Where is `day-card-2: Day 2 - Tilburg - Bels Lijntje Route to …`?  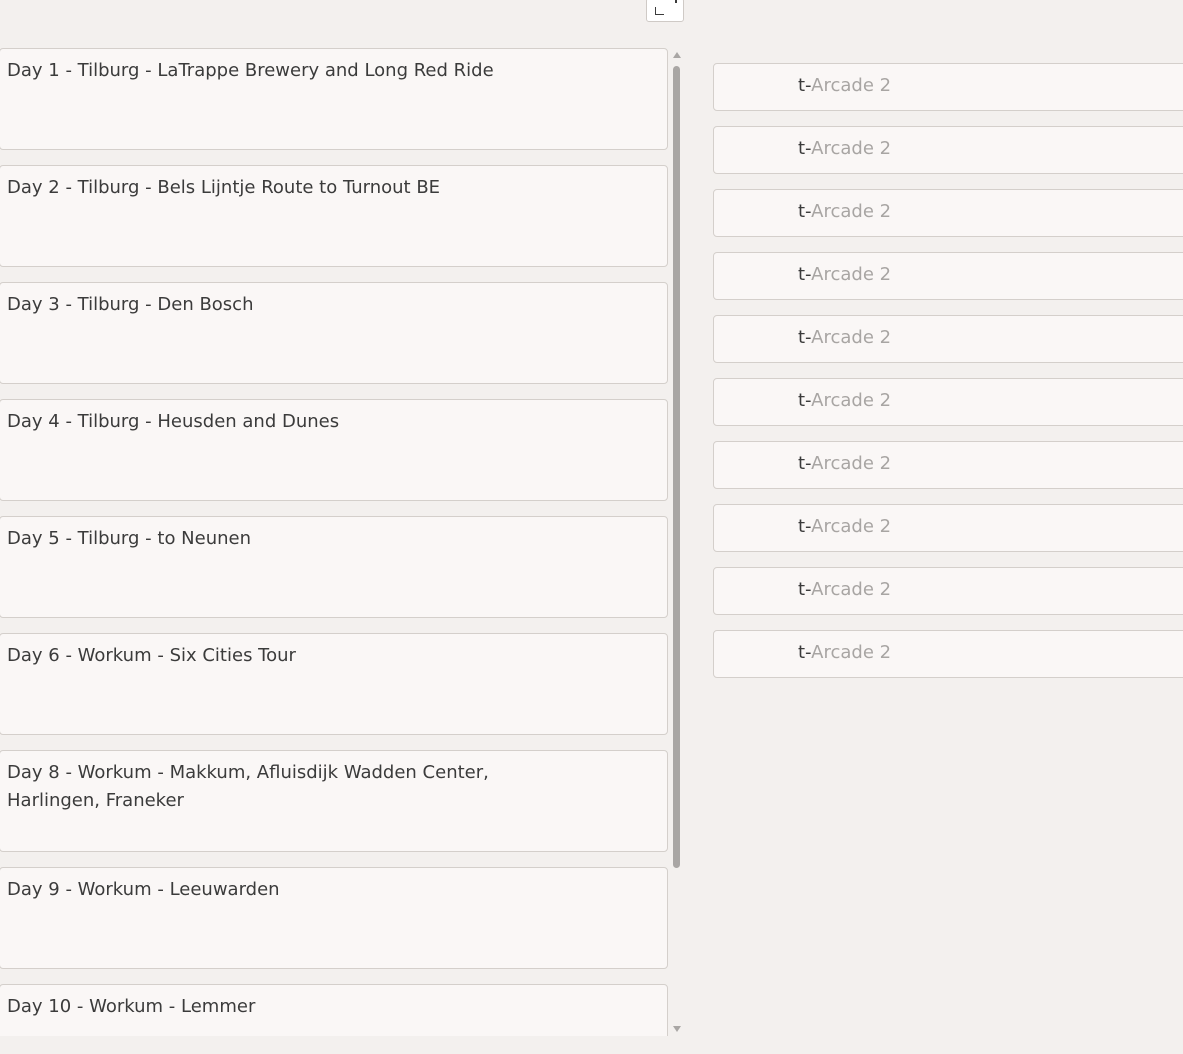
day-card-2: Day 2 - Tilburg - Bels Lijntje Route to … is located at coordinates (334, 216).